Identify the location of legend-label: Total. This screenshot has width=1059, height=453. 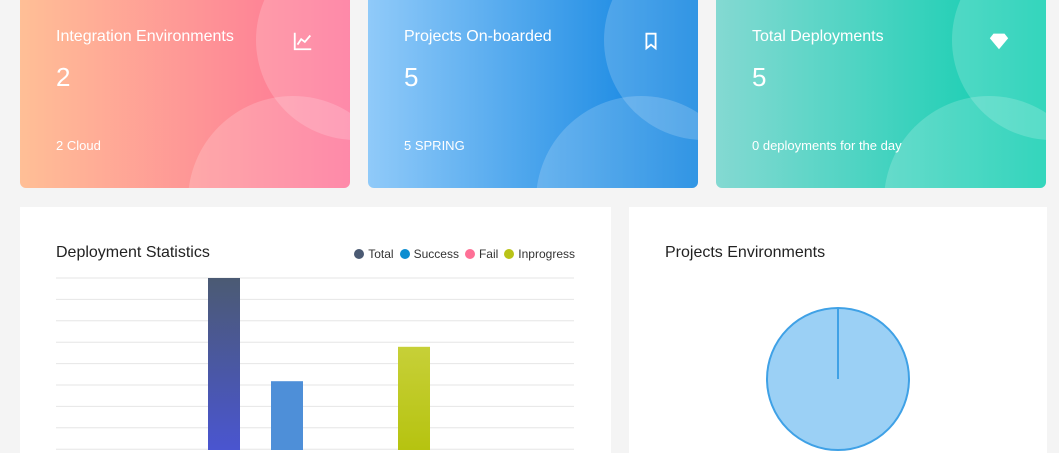
(381, 254).